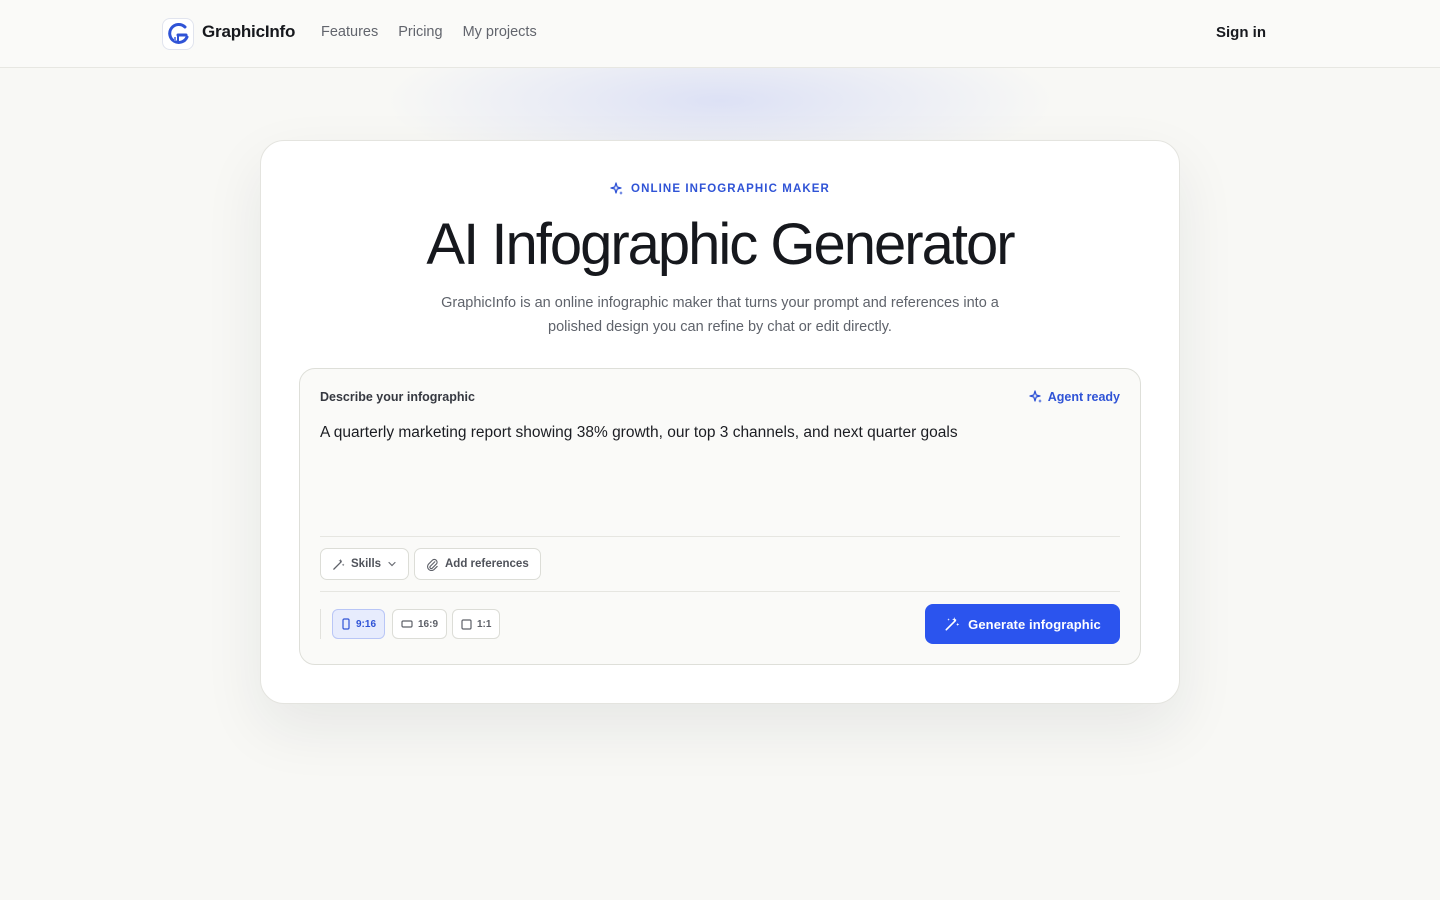  Describe the element at coordinates (487, 564) in the screenshot. I see `add-references-label: Add references` at that location.